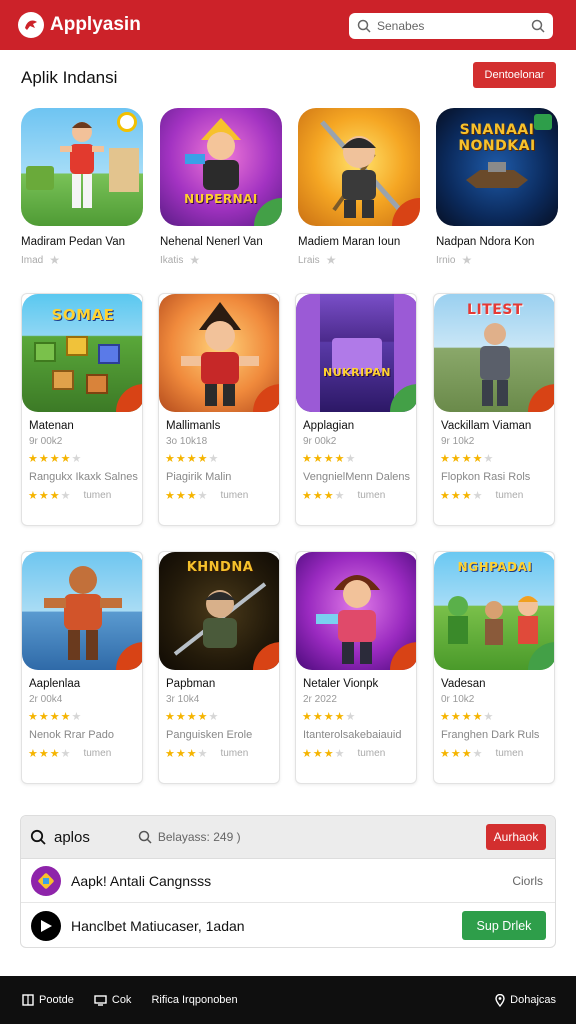 The height and width of the screenshot is (1024, 576). Describe the element at coordinates (31, 25) in the screenshot. I see `brand-logo-icon` at that location.